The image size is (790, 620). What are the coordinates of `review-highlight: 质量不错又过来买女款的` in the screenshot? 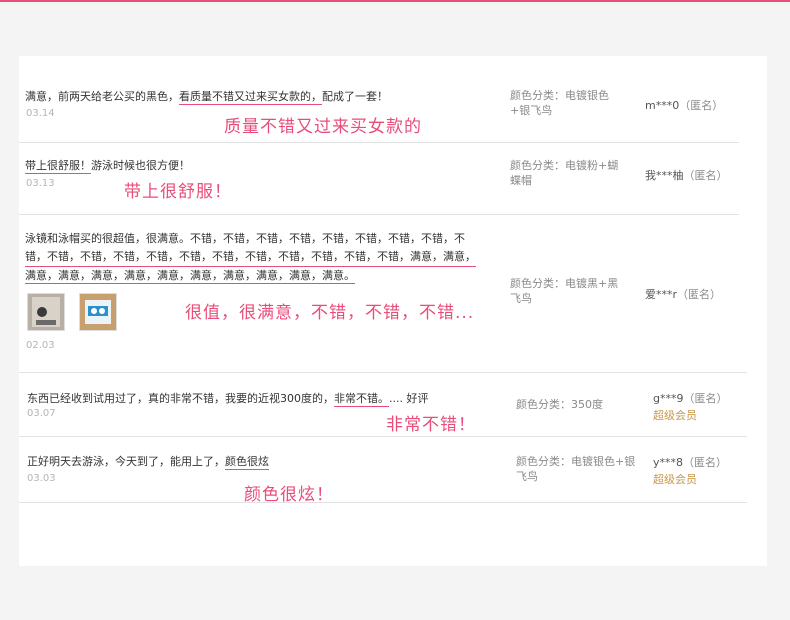 It's located at (323, 127).